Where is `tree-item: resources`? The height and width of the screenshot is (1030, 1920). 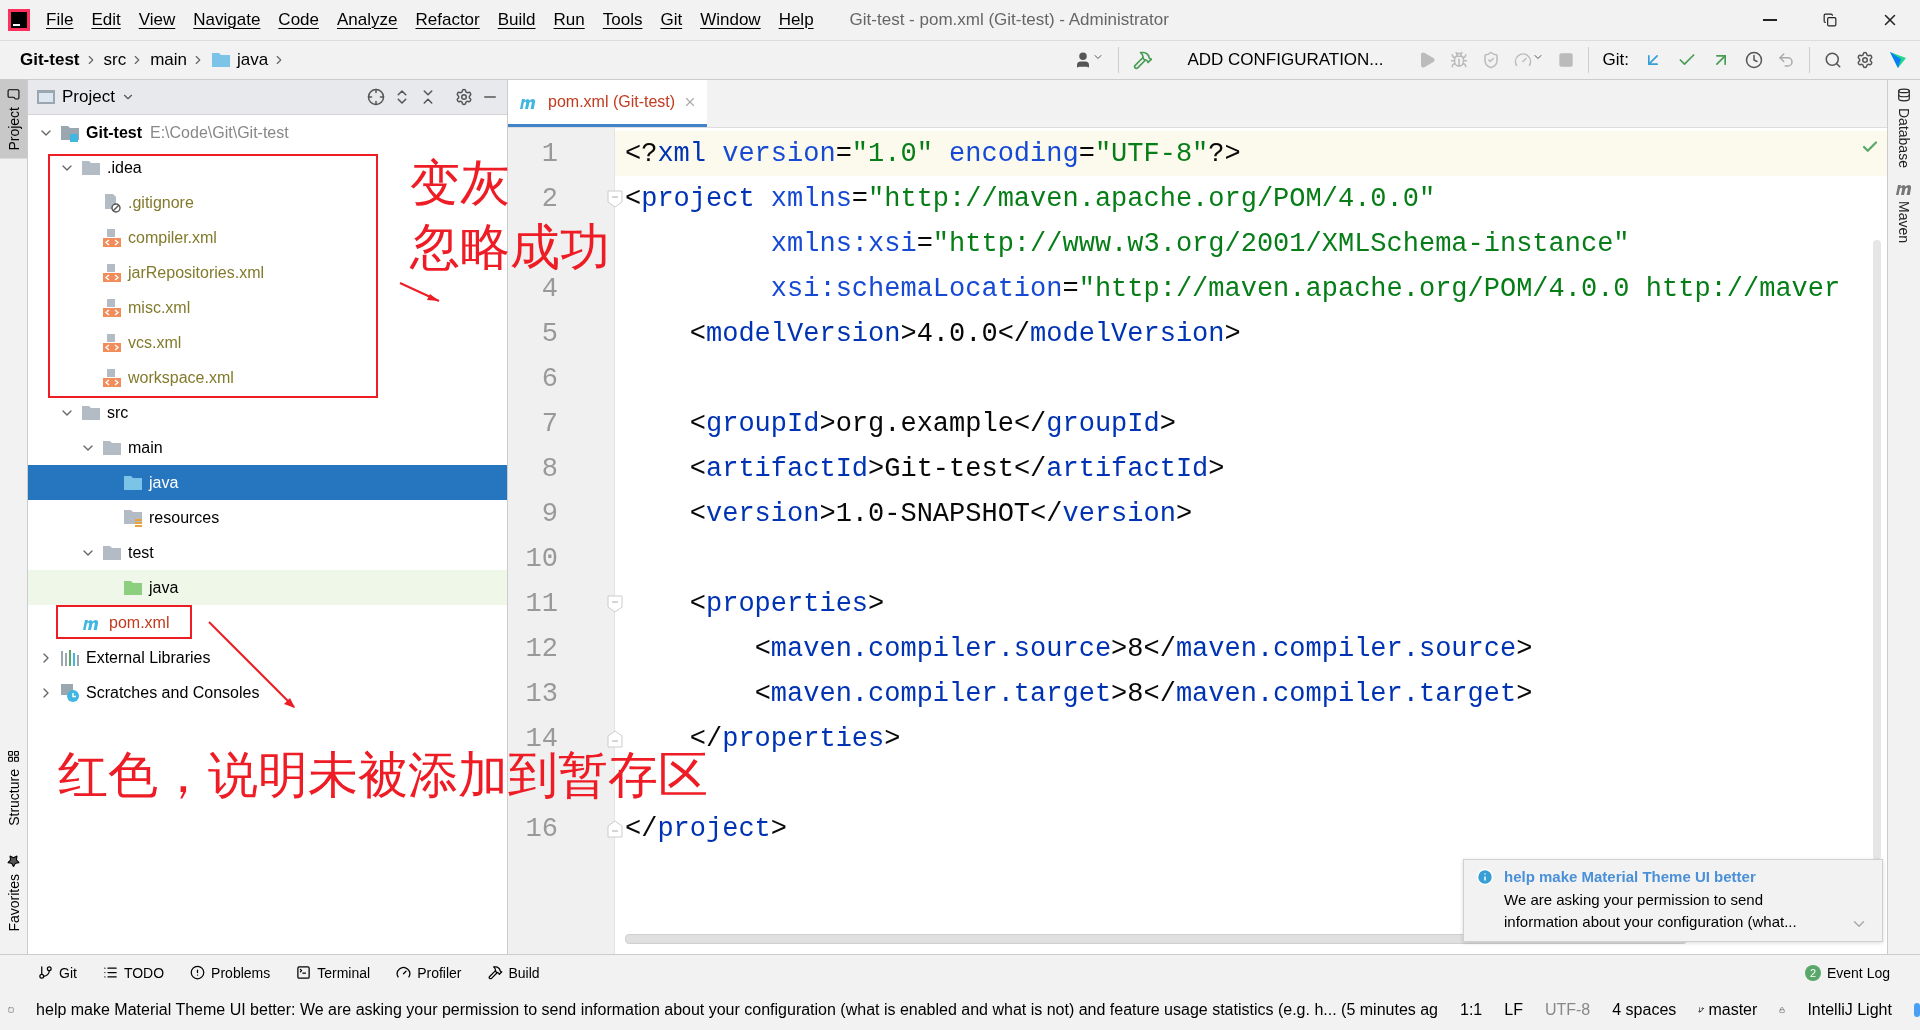 tree-item: resources is located at coordinates (184, 517).